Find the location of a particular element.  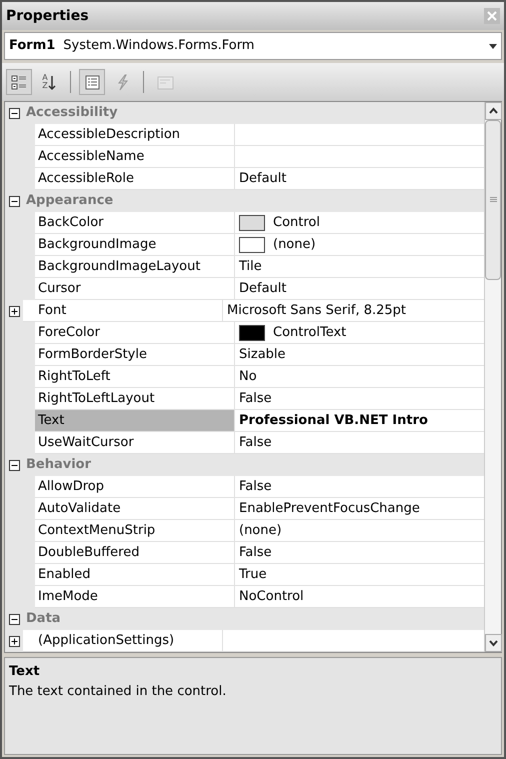

value-cell: Tile is located at coordinates (359, 267).